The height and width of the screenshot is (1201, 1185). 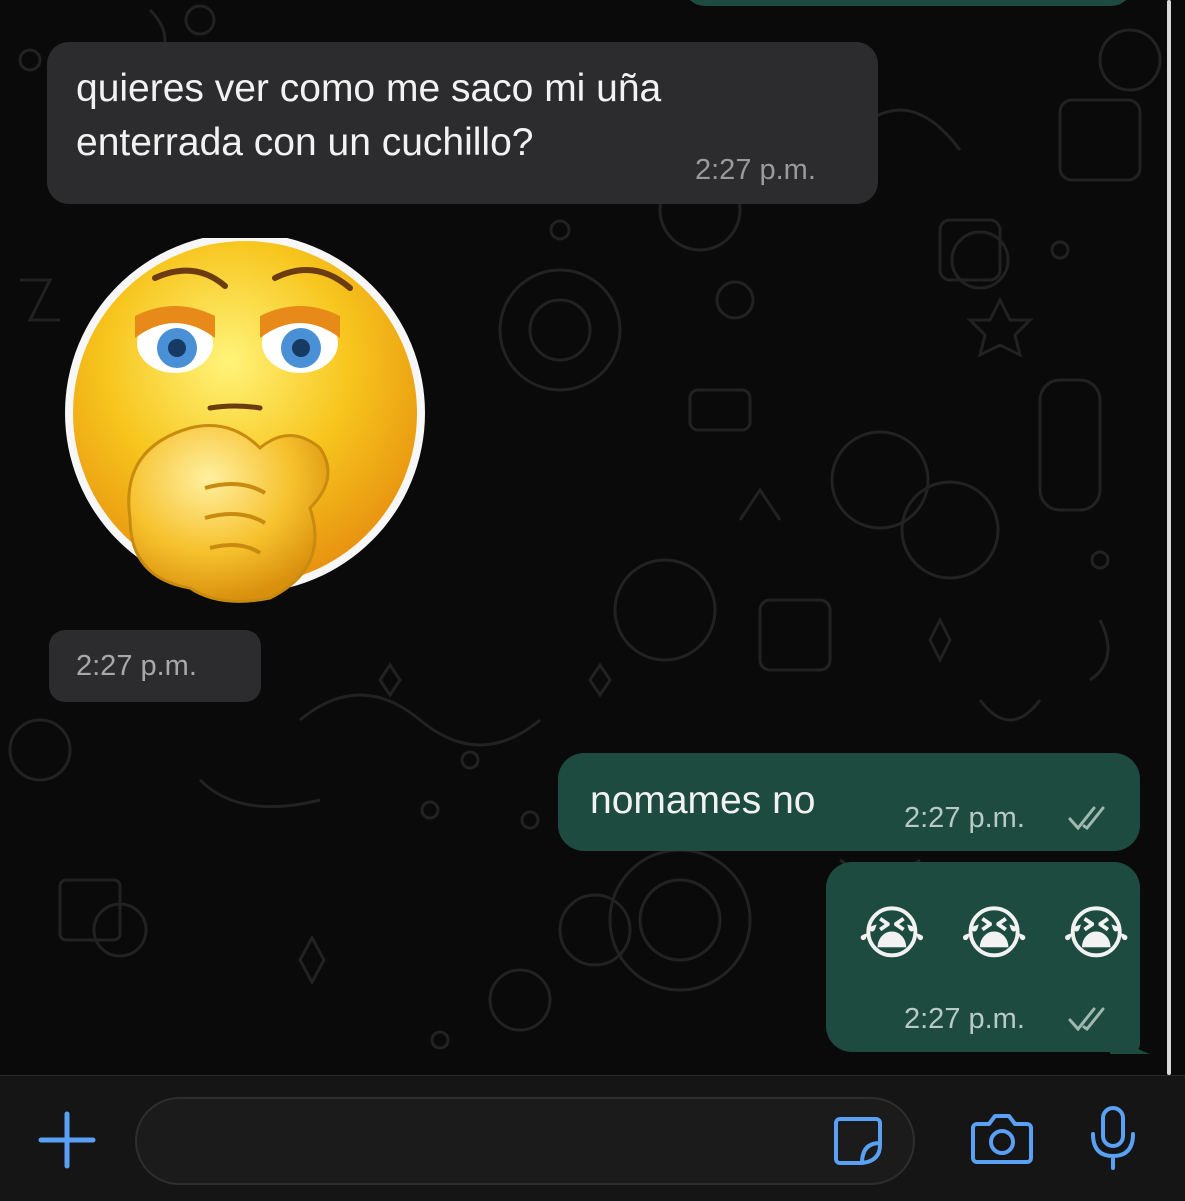 What do you see at coordinates (305, 142) in the screenshot?
I see `message-text-line-2: enterrada con un cuchillo?` at bounding box center [305, 142].